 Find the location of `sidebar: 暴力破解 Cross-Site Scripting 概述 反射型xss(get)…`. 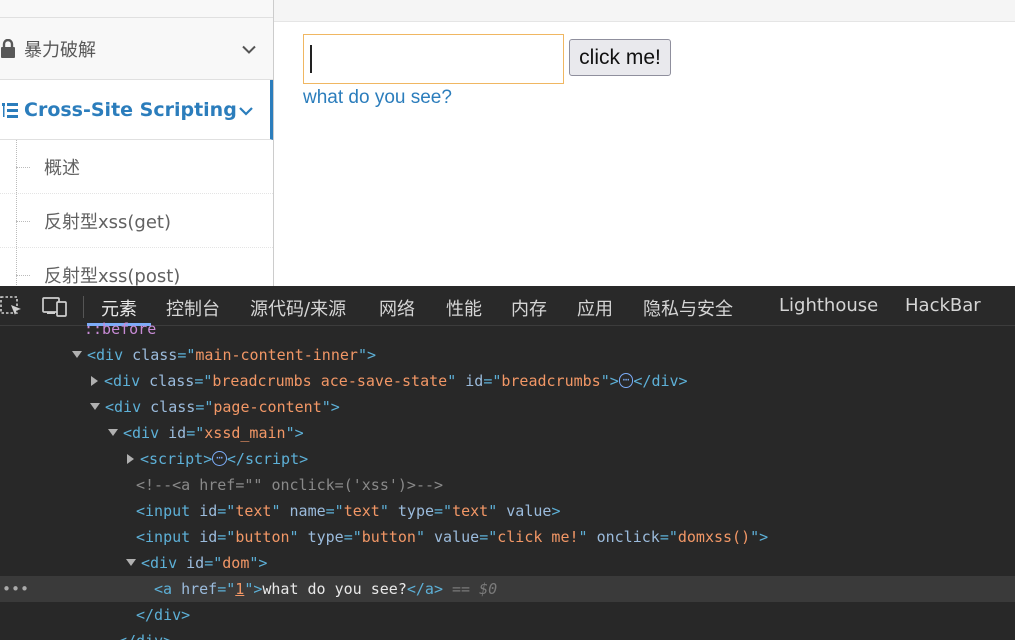

sidebar: 暴力破解 Cross-Site Scripting 概述 反射型xss(get)… is located at coordinates (137, 143).